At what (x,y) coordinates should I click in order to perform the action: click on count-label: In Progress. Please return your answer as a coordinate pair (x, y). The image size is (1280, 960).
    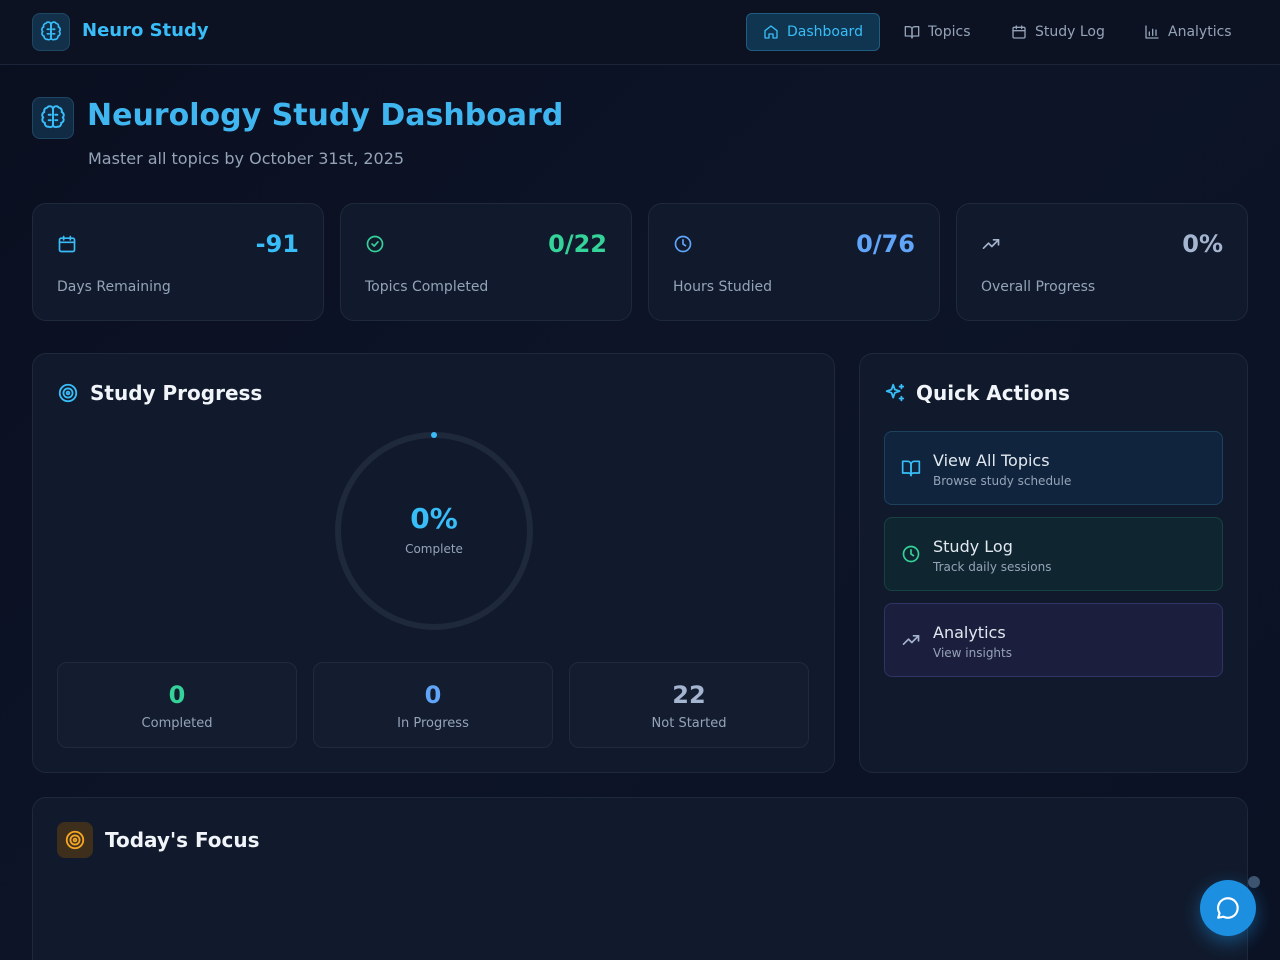
    Looking at the image, I should click on (433, 723).